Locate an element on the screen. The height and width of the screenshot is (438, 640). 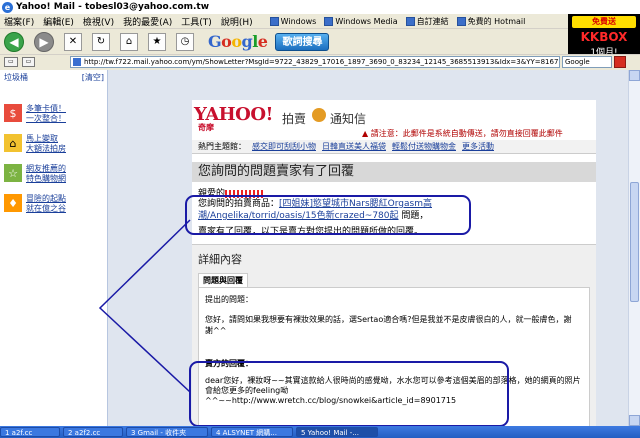
link-windows-media: Windows Media is located at coordinates (361, 21).